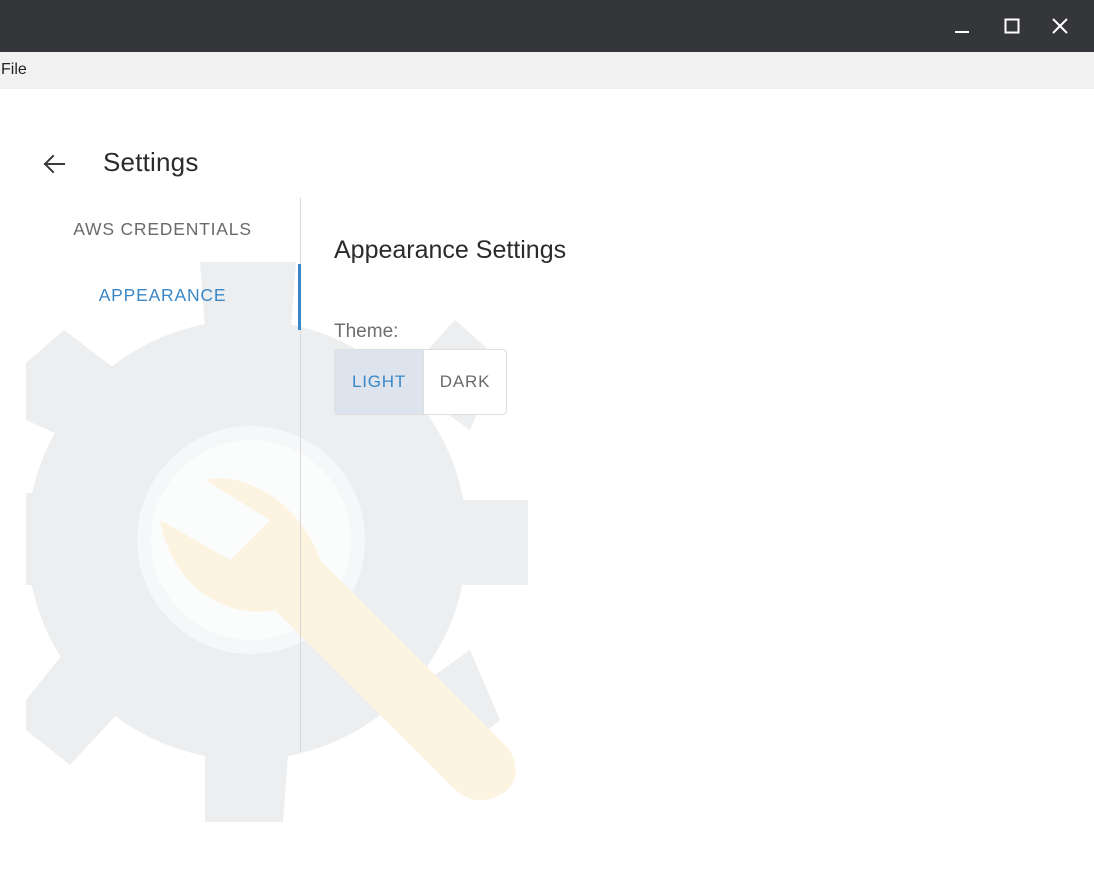 Image resolution: width=1094 pixels, height=876 pixels. I want to click on minimize-button, so click(962, 26).